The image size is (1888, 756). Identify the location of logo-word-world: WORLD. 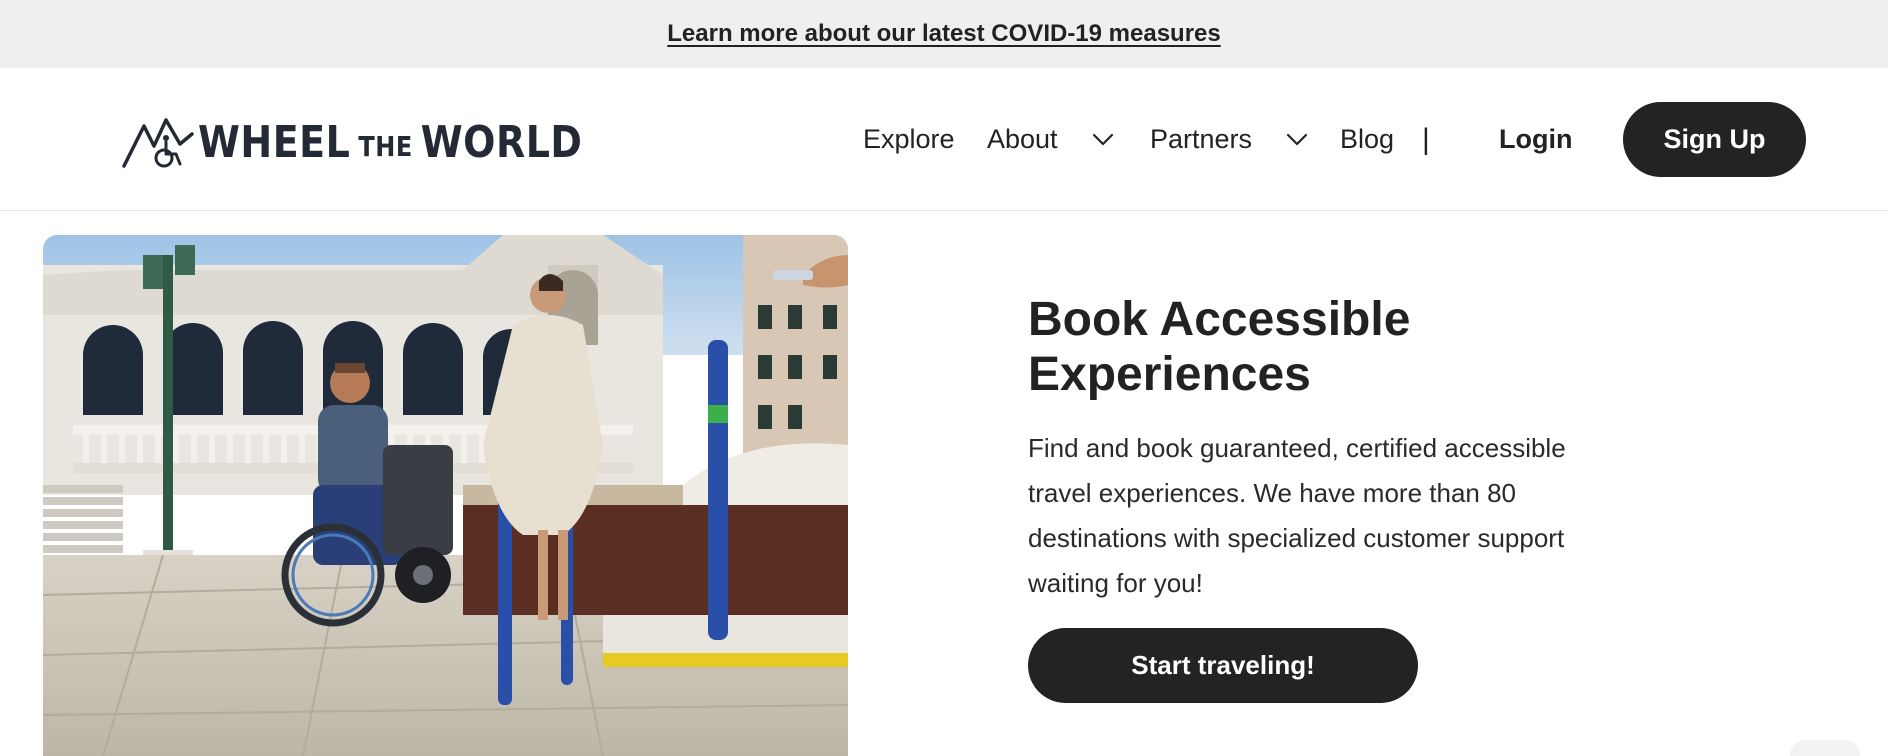
(501, 142).